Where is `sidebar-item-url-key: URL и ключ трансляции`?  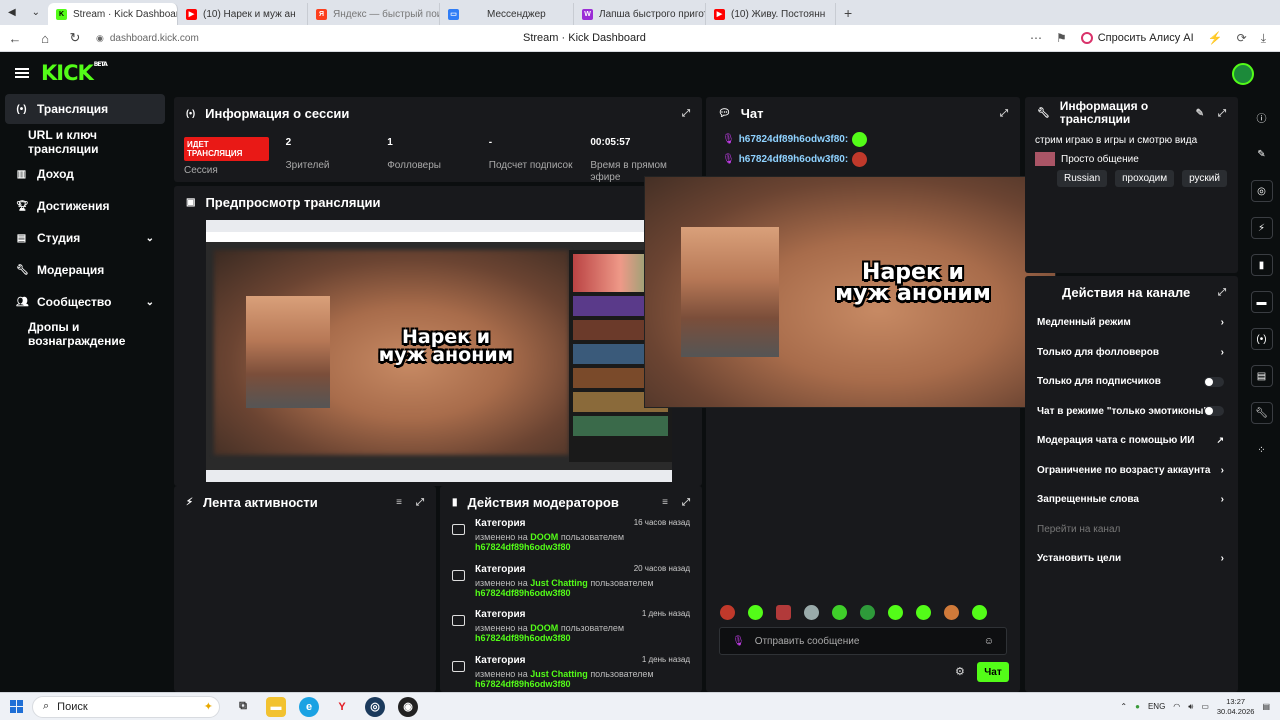
sidebar-item-url-key: URL и ключ трансляции is located at coordinates (85, 142).